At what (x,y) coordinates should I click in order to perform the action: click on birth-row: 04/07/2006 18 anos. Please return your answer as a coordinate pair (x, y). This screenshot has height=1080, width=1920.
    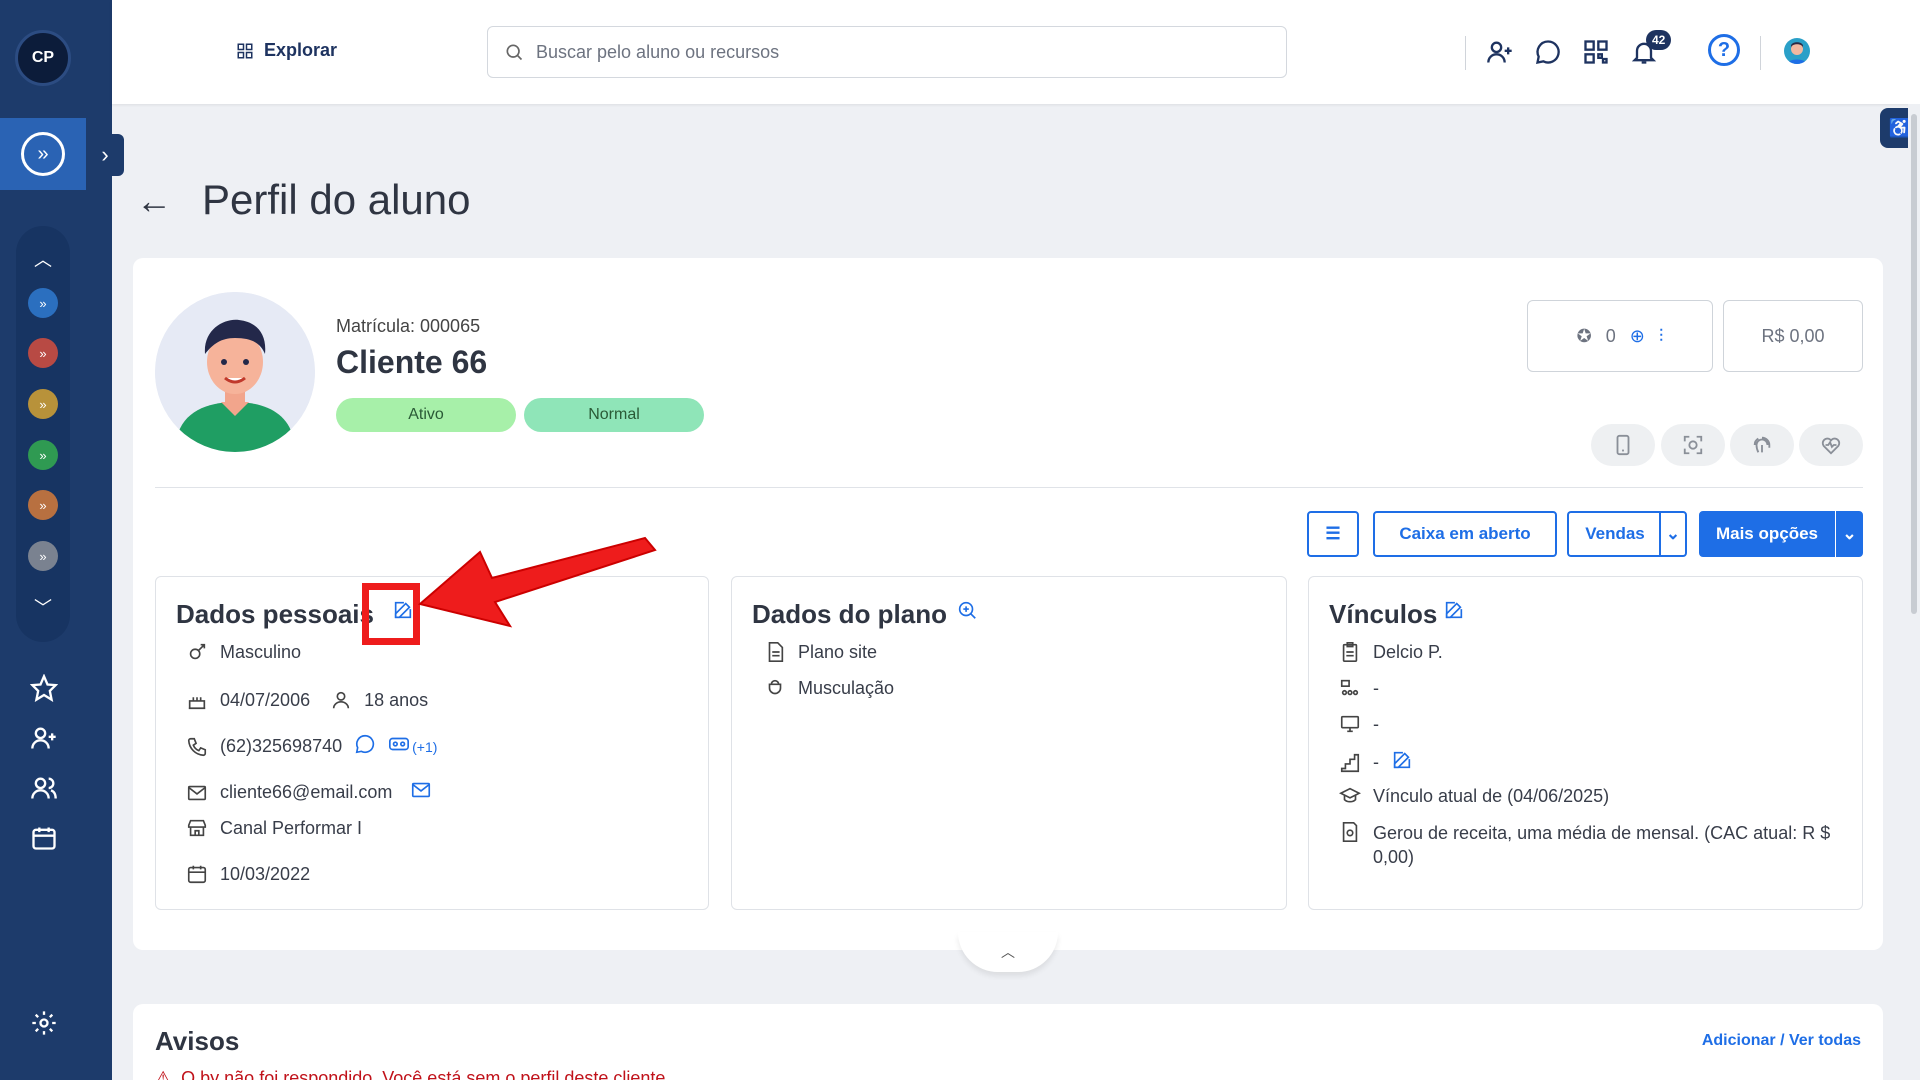
    Looking at the image, I should click on (307, 700).